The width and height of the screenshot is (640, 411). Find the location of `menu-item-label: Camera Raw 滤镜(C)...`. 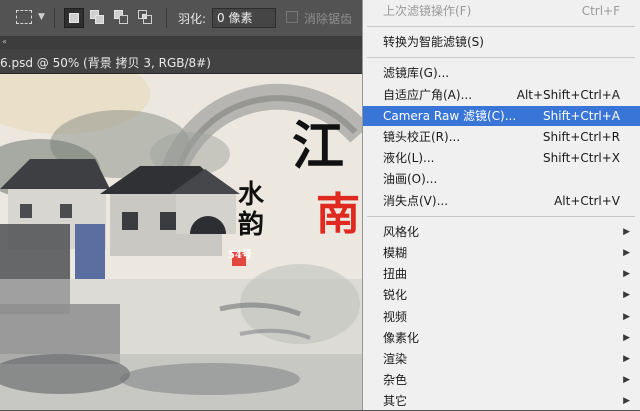

menu-item-label: Camera Raw 滤镜(C)... is located at coordinates (450, 115).